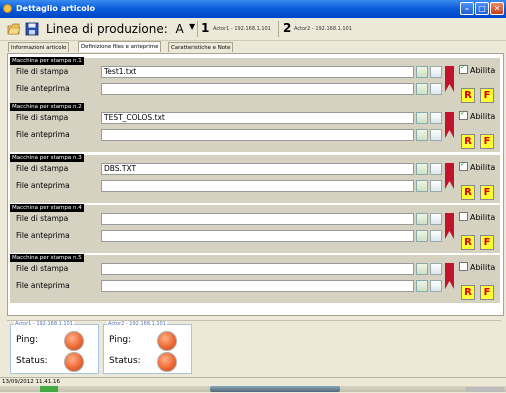  I want to click on machine-title: Macchina per stampa n.1, so click(47, 61).